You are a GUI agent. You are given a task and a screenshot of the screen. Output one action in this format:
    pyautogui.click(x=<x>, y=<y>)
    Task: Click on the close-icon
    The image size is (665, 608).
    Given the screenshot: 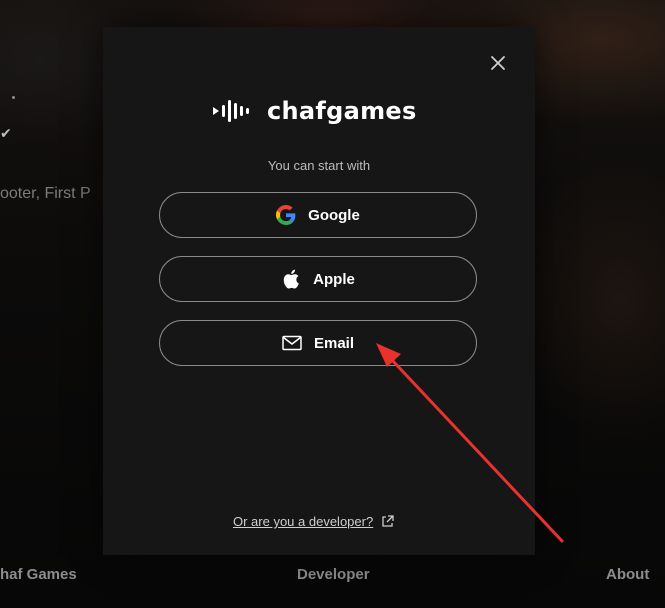 What is the action you would take?
    pyautogui.click(x=498, y=63)
    